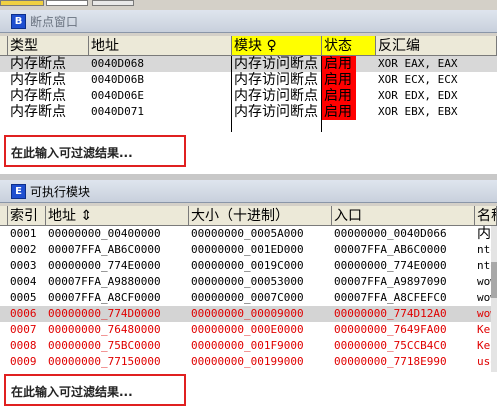 Image resolution: width=497 pixels, height=420 pixels. What do you see at coordinates (104, 233) in the screenshot?
I see `module-cell-address: 00000000_00400000` at bounding box center [104, 233].